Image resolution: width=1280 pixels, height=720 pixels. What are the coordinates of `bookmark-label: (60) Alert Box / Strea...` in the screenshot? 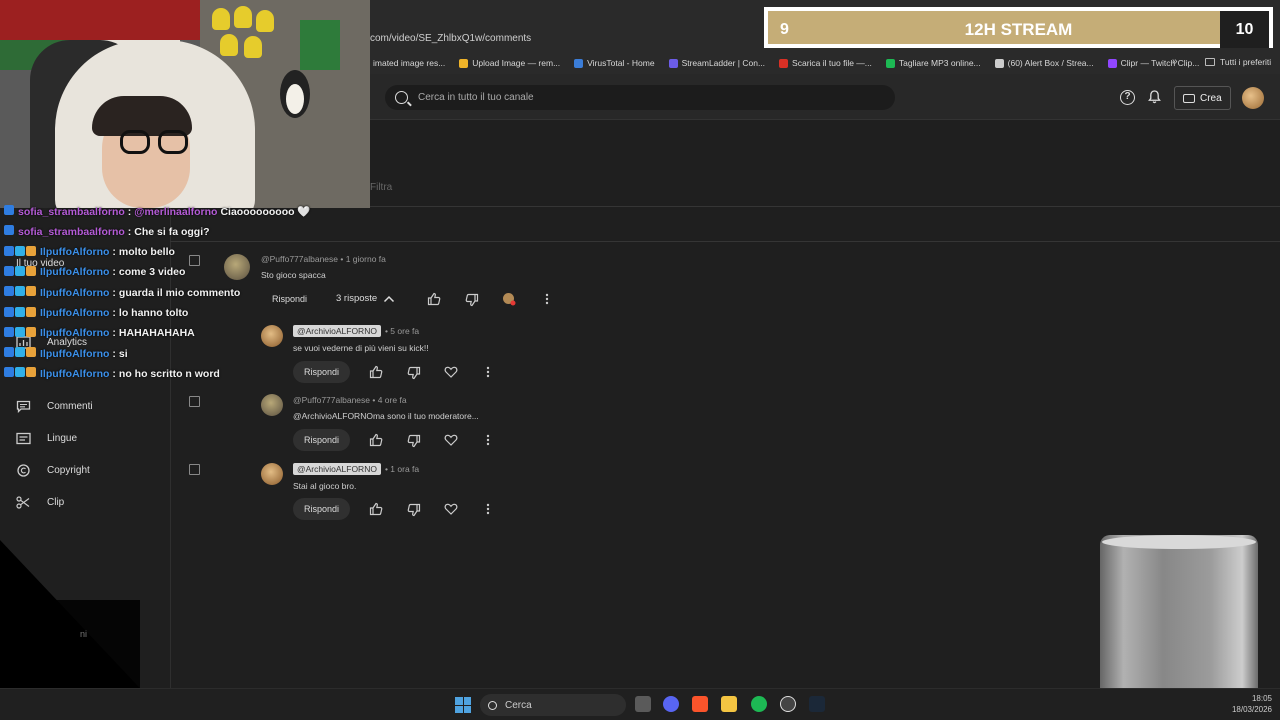 It's located at (1050, 63).